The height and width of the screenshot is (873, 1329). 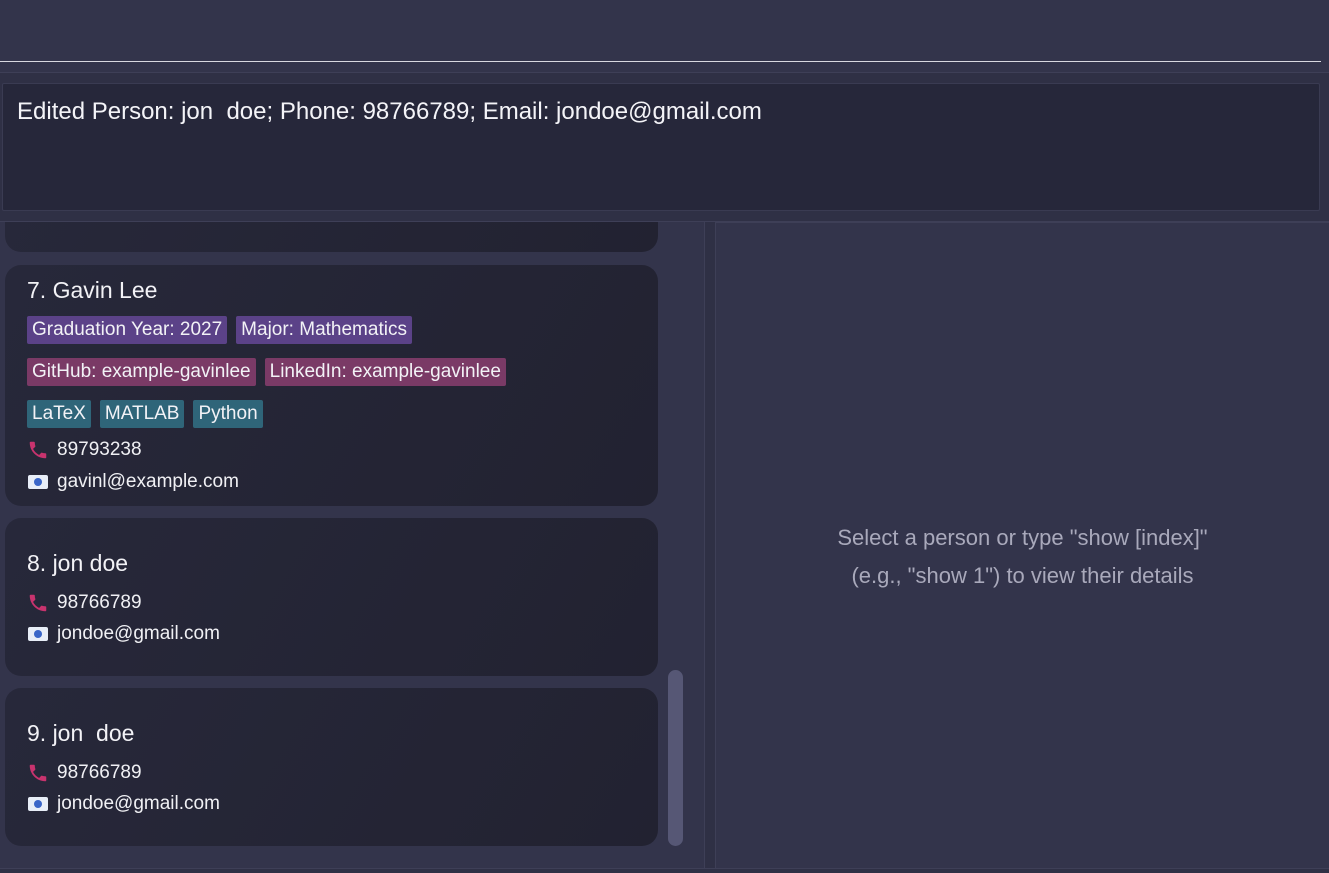 I want to click on tag: Major: Mathematics, so click(x=324, y=330).